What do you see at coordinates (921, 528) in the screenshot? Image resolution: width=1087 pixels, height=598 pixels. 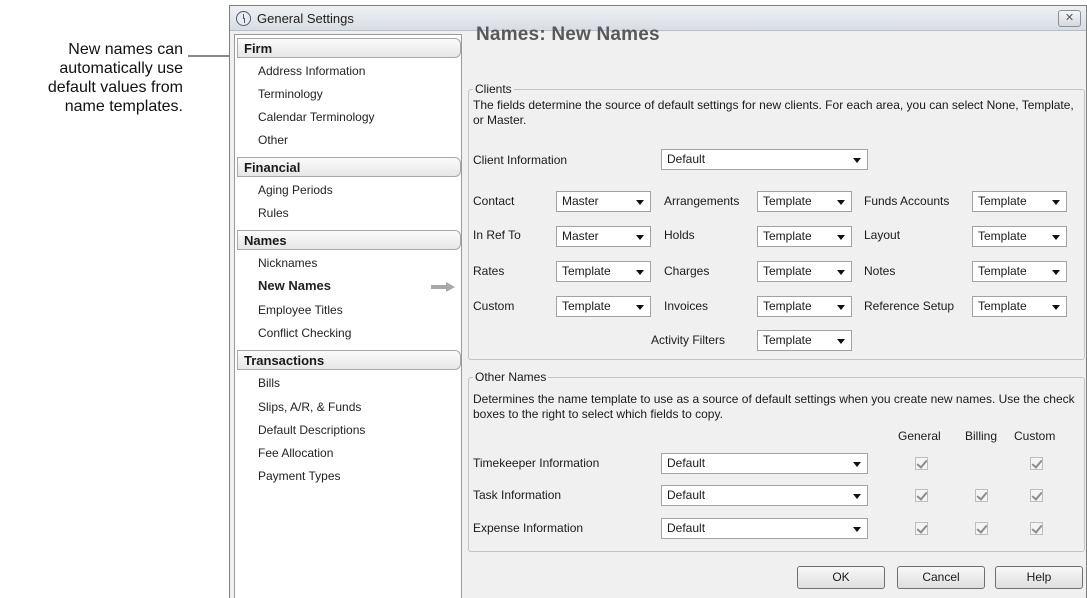 I see `expense-general-checkbox` at bounding box center [921, 528].